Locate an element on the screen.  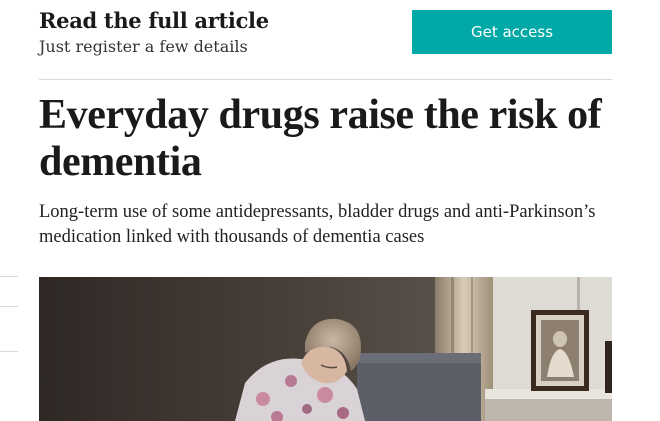
get-access-button: Get access is located at coordinates (512, 32).